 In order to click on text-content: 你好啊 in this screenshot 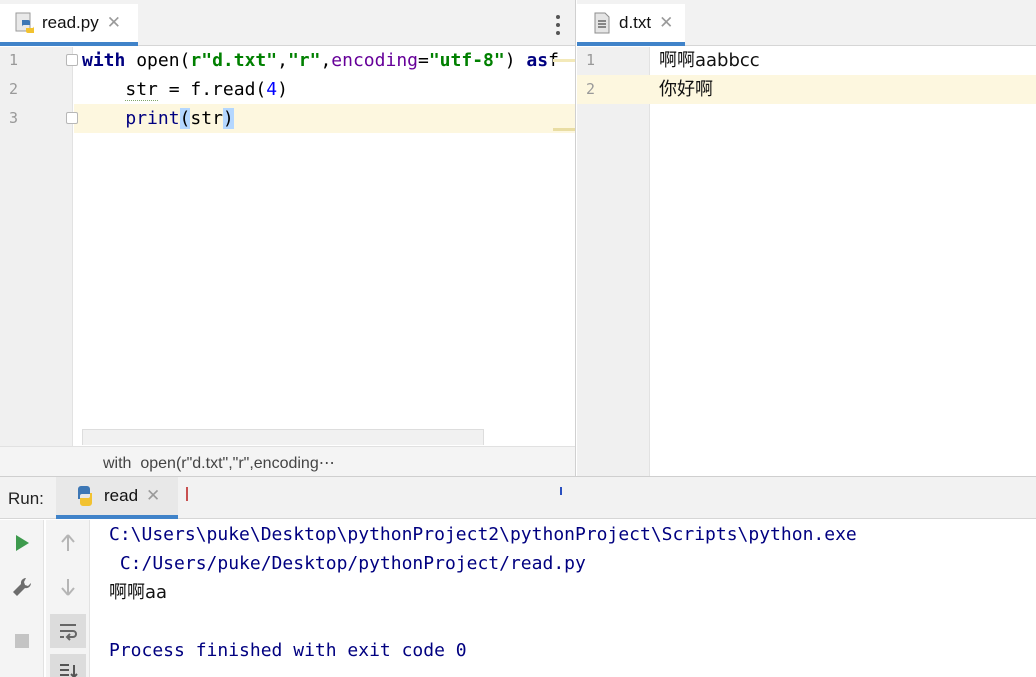, I will do `click(686, 89)`.